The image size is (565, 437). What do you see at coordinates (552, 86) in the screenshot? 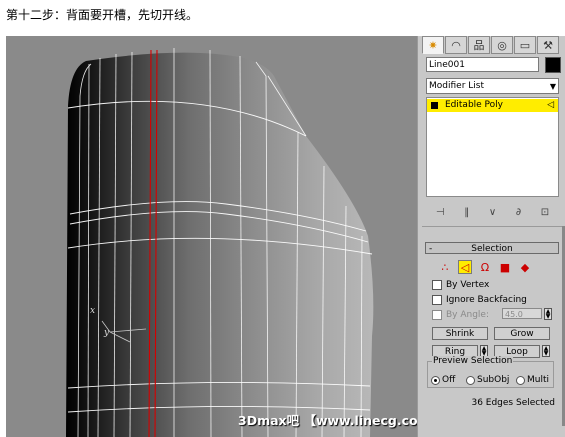
I see `dropdown-arrow-icon: ▼` at bounding box center [552, 86].